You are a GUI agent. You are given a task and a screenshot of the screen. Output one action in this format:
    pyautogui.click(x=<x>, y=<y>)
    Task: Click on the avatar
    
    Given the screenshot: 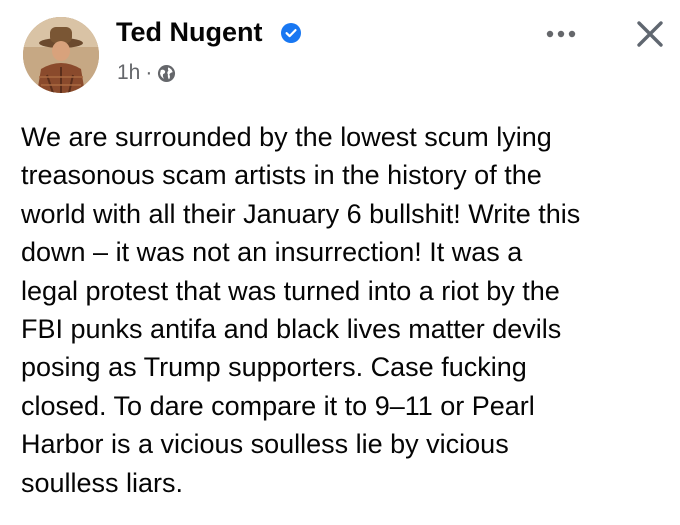 What is the action you would take?
    pyautogui.click(x=61, y=55)
    